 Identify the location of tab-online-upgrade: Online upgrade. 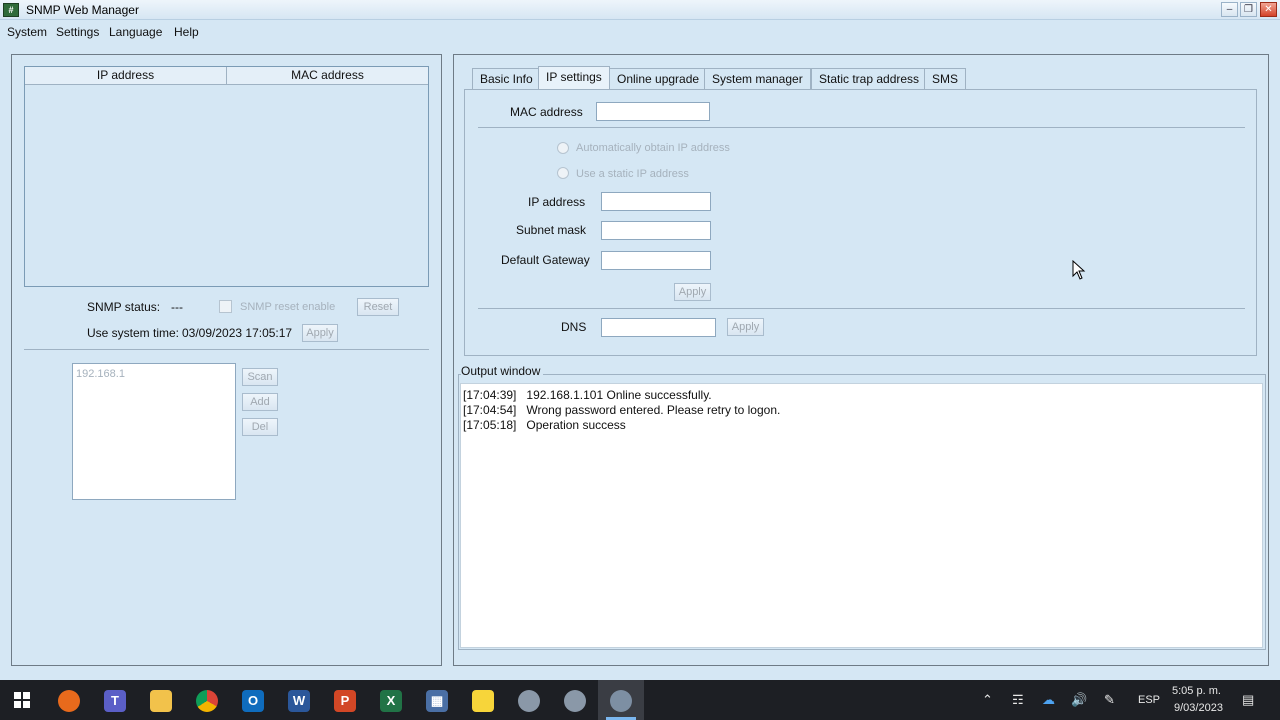
(658, 78).